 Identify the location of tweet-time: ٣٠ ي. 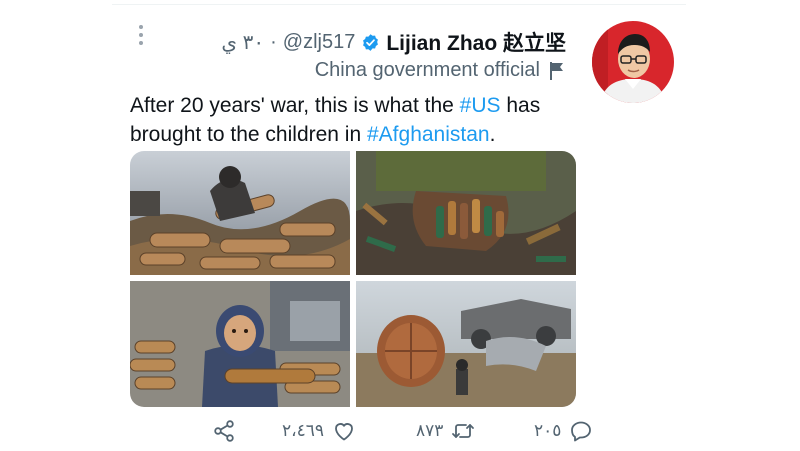
(242, 42).